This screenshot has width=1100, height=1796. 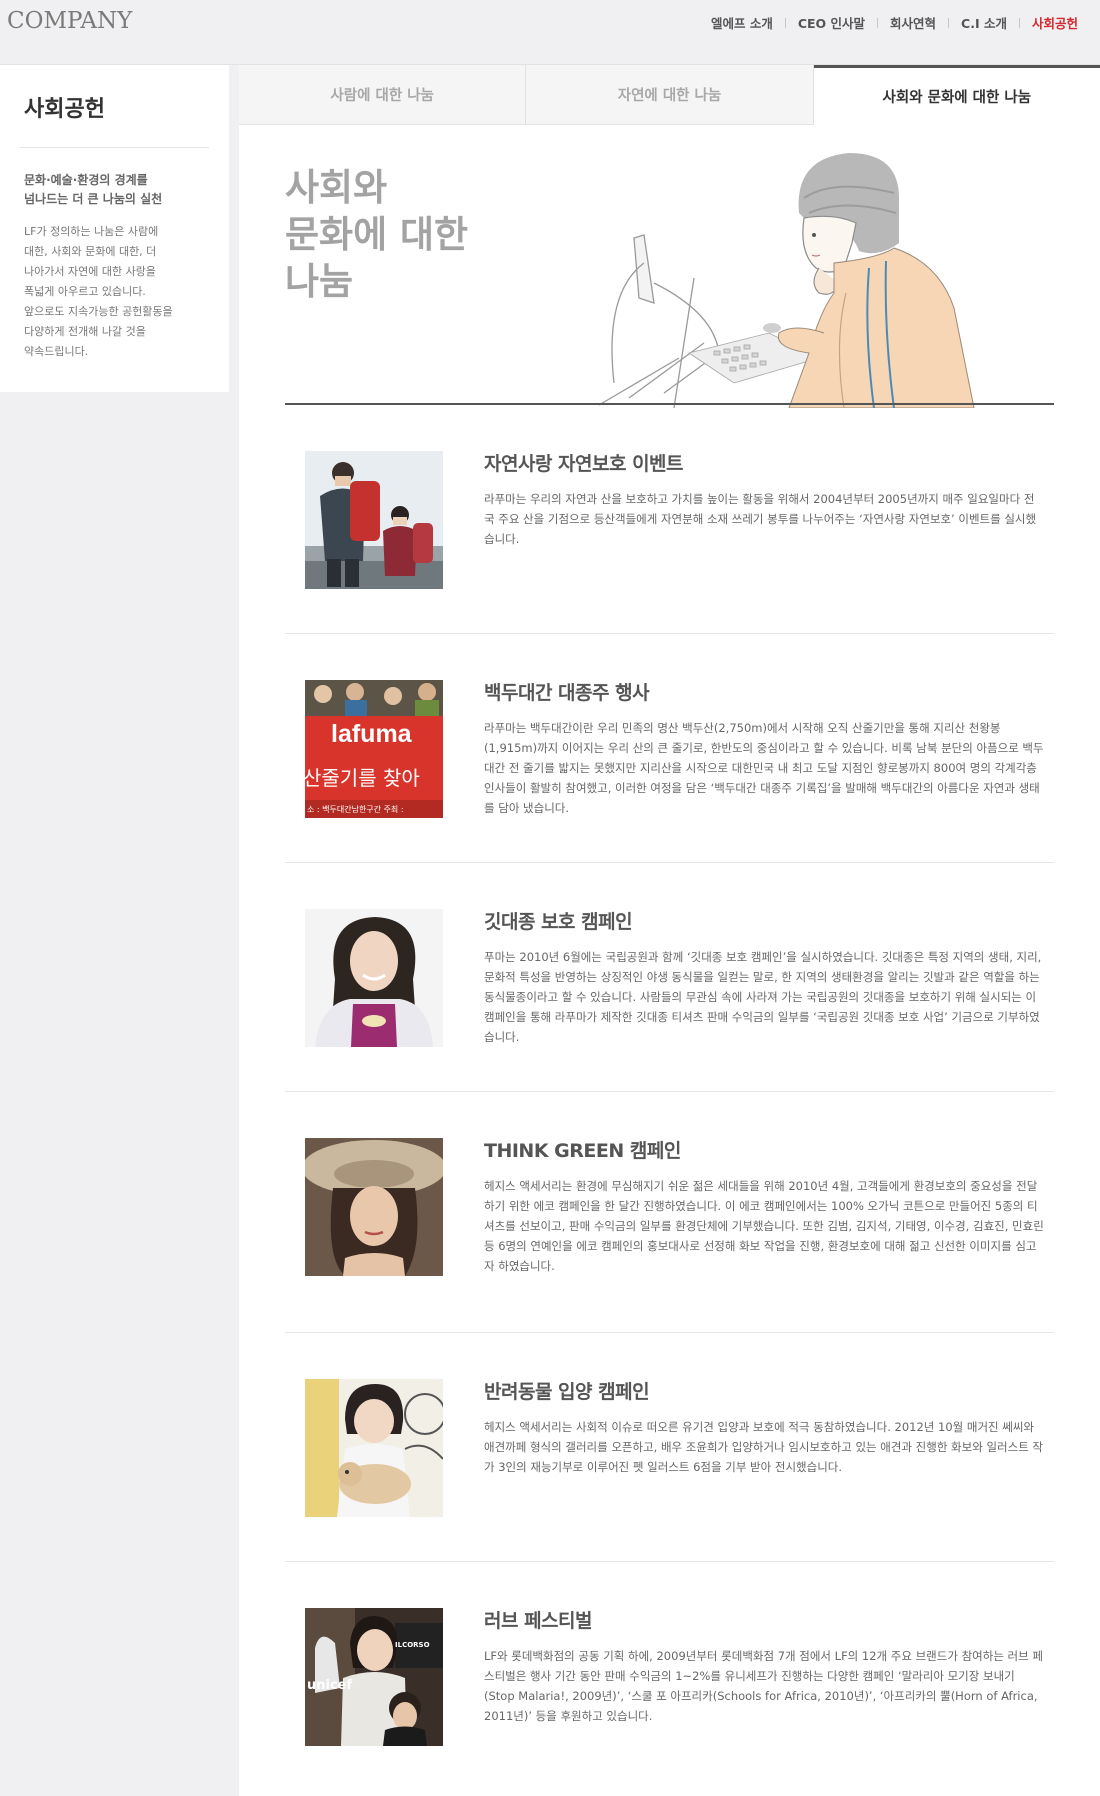 I want to click on page-title: 사회와 문화에 대한 나눔, so click(x=377, y=234).